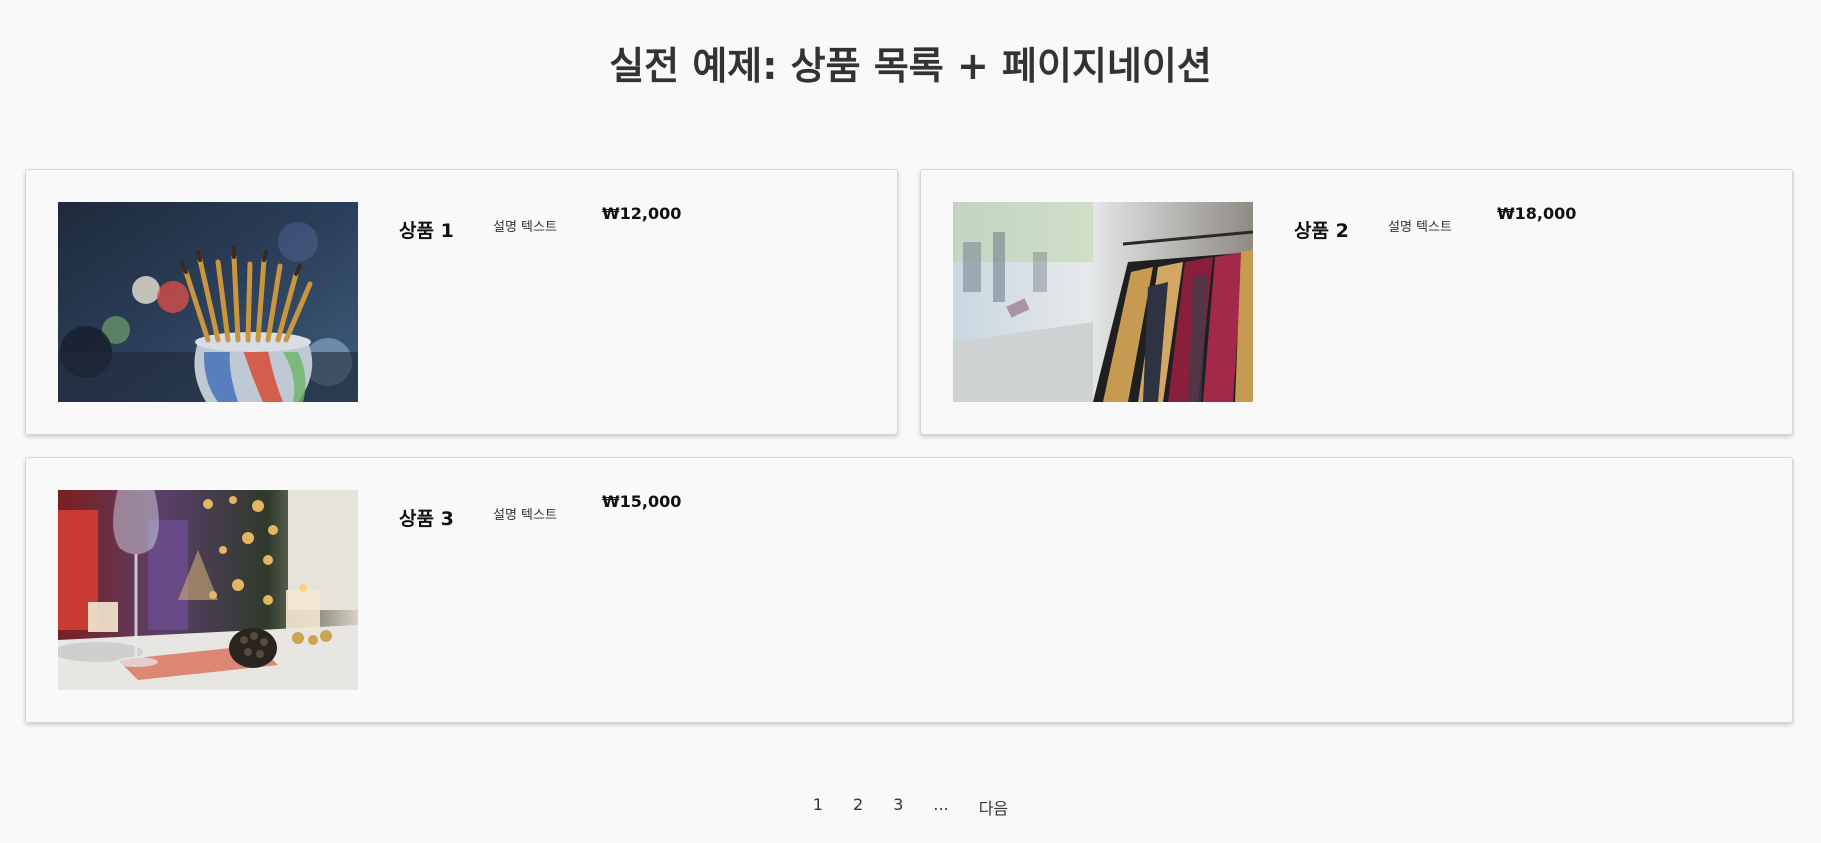 This screenshot has height=843, width=1821. Describe the element at coordinates (426, 517) in the screenshot. I see `product-name: 상품 3` at that location.